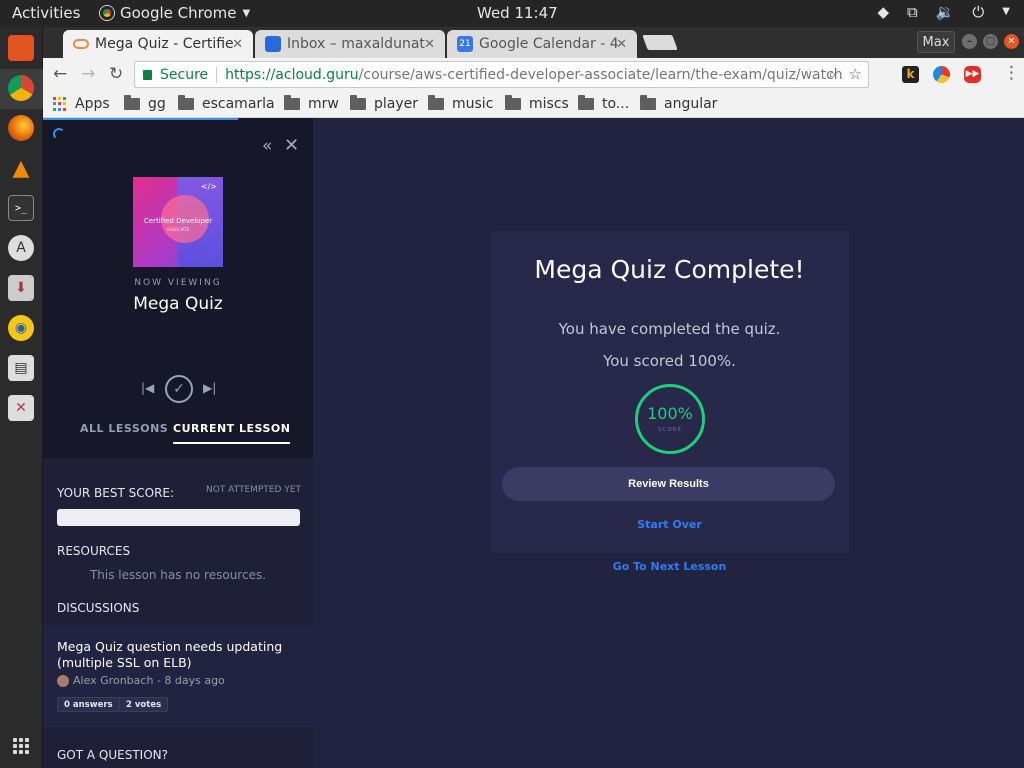 The height and width of the screenshot is (768, 1024). I want to click on menu-icon: ⋮, so click(1011, 73).